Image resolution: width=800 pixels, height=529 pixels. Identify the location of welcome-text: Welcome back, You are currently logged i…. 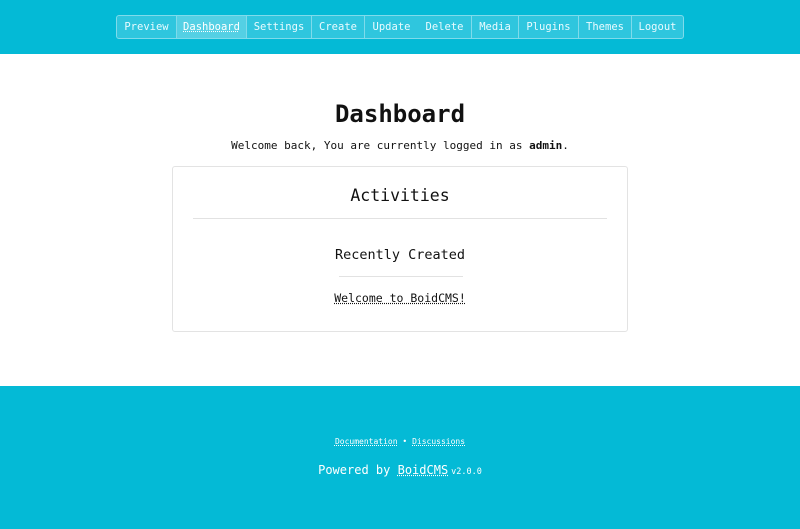
(380, 145).